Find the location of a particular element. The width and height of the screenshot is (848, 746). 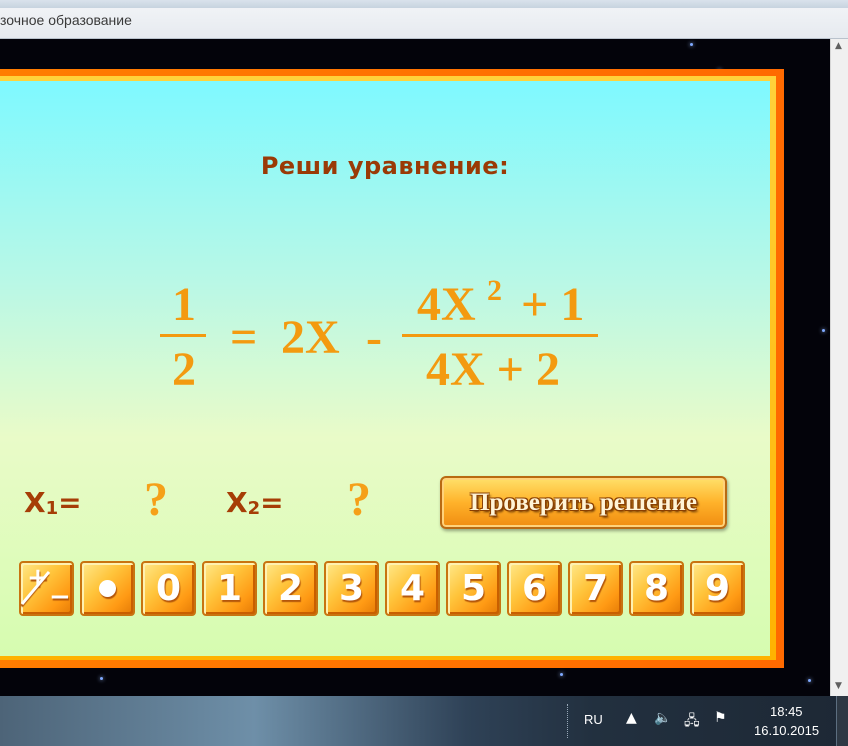

window-title-bar: зочное образование is located at coordinates (424, 19).